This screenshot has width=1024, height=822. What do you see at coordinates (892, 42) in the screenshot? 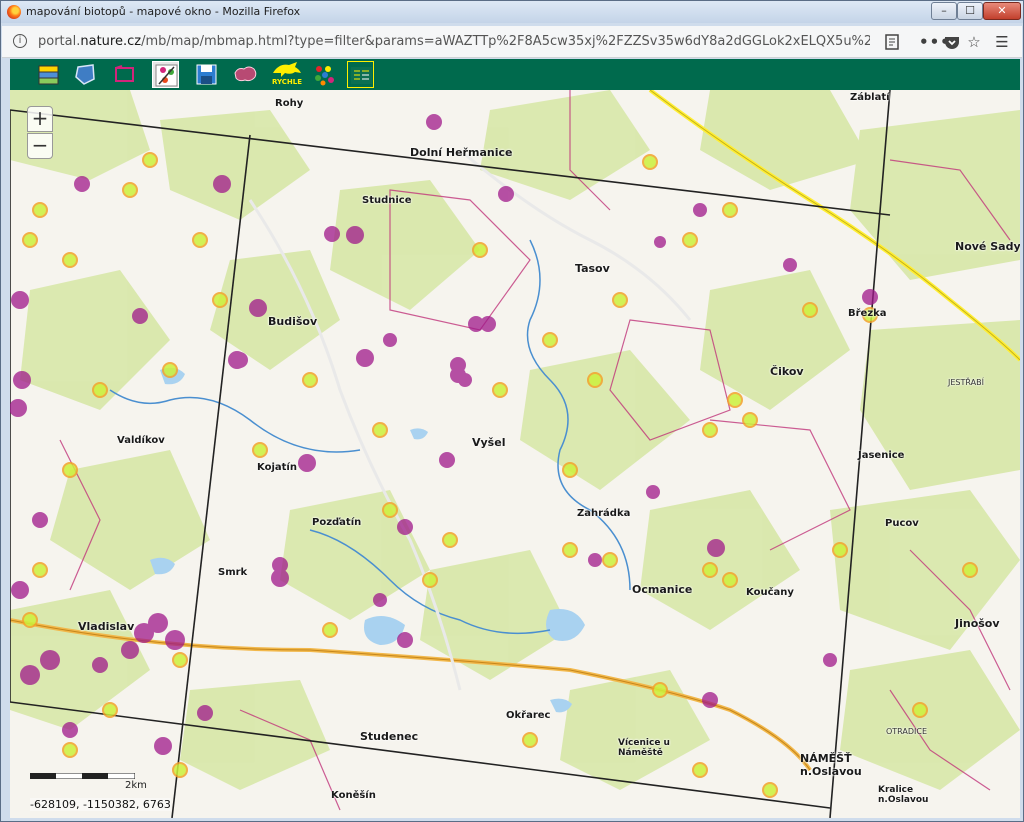
I see `reader-view-icon` at bounding box center [892, 42].